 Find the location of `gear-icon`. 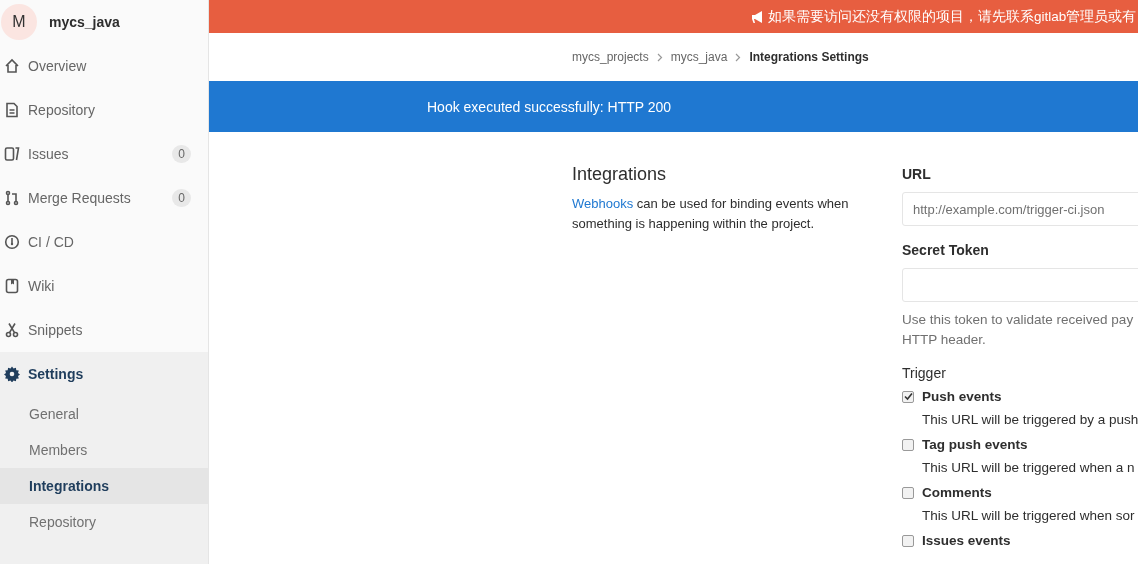

gear-icon is located at coordinates (12, 374).